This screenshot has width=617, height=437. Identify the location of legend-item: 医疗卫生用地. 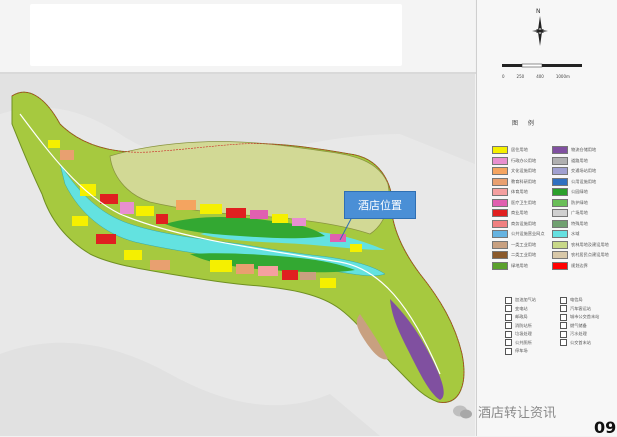
(514, 202).